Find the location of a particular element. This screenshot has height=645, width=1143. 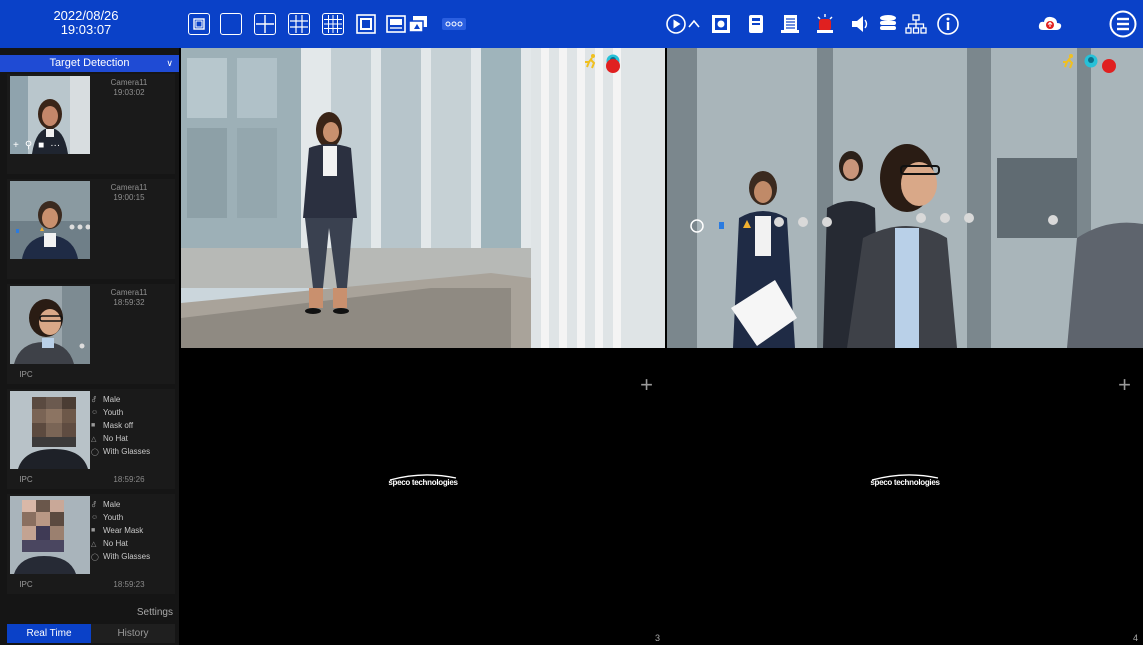

settings-link: Settings is located at coordinates (155, 612).